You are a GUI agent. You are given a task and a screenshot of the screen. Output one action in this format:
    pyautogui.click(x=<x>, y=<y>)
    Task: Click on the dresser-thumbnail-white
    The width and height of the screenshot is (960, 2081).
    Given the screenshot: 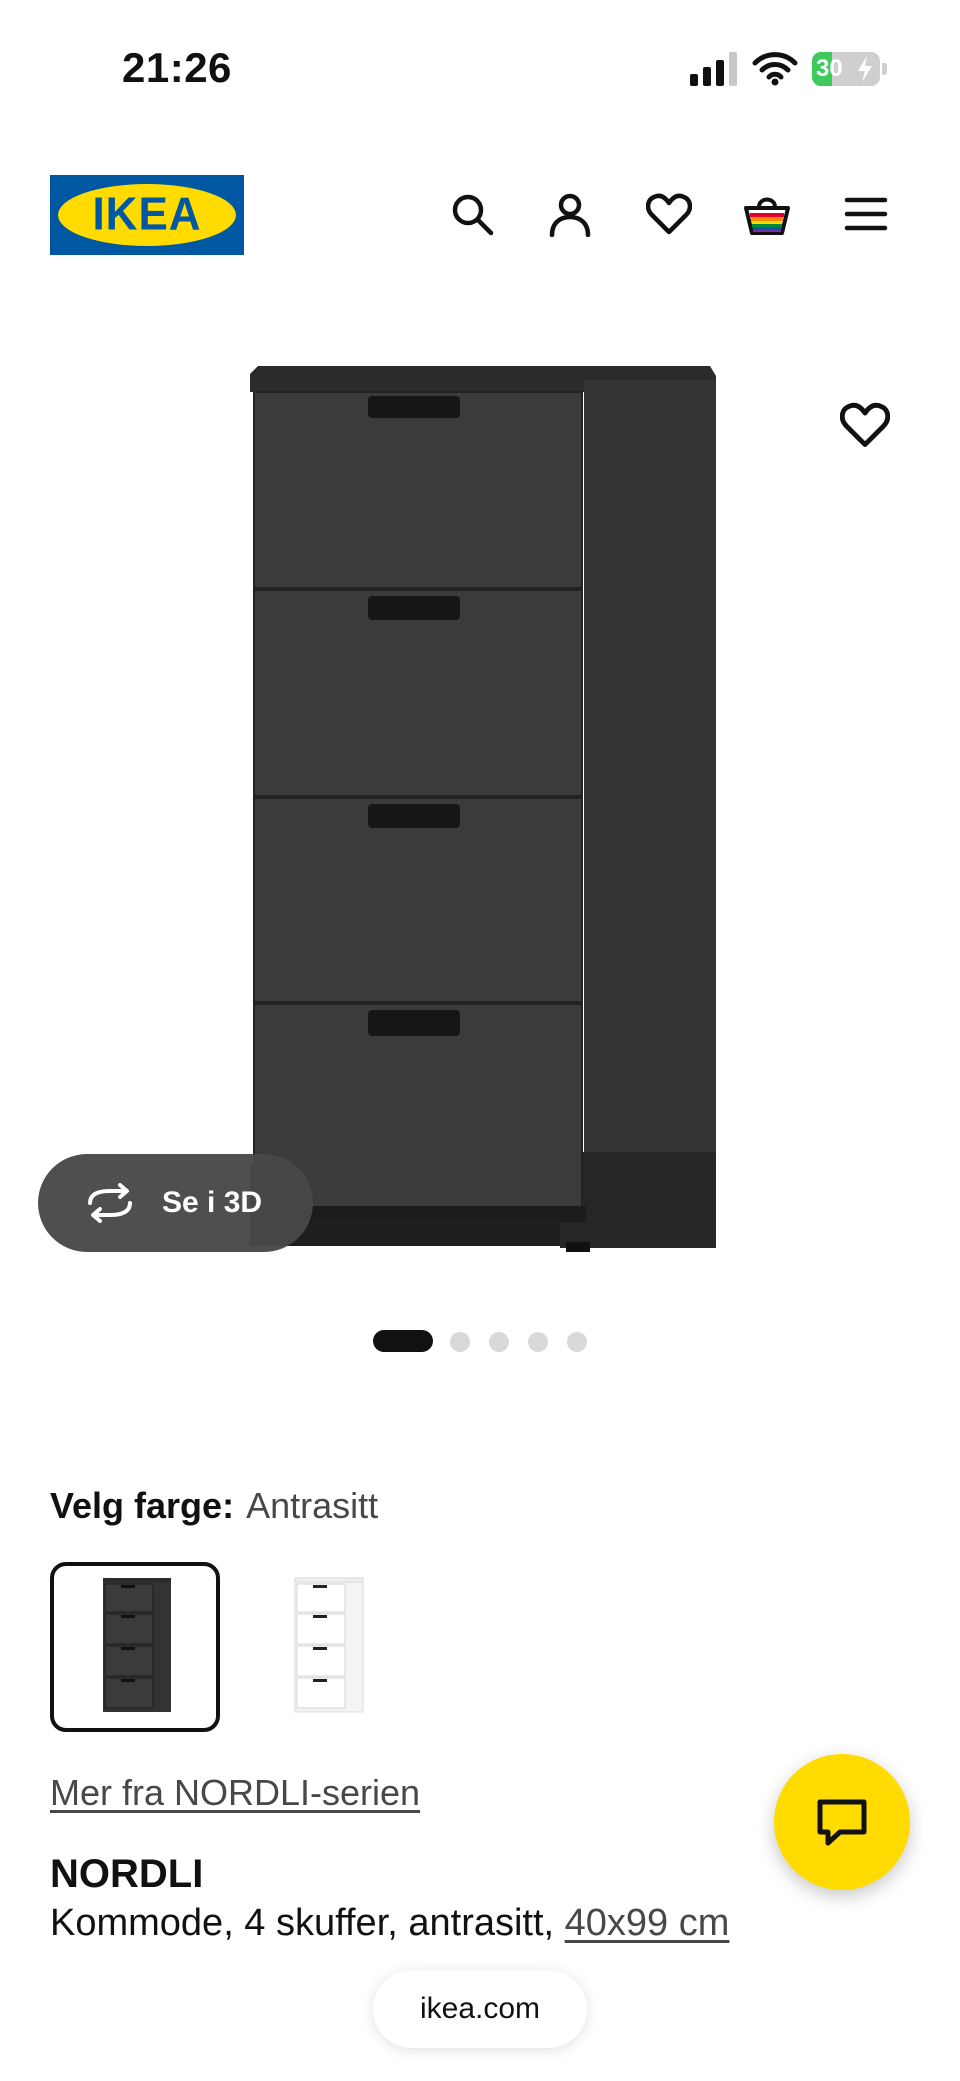 What is the action you would take?
    pyautogui.click(x=329, y=1645)
    